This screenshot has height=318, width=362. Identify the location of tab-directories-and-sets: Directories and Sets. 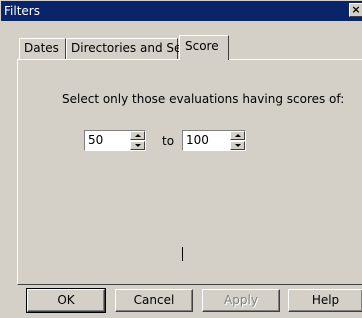
(129, 48).